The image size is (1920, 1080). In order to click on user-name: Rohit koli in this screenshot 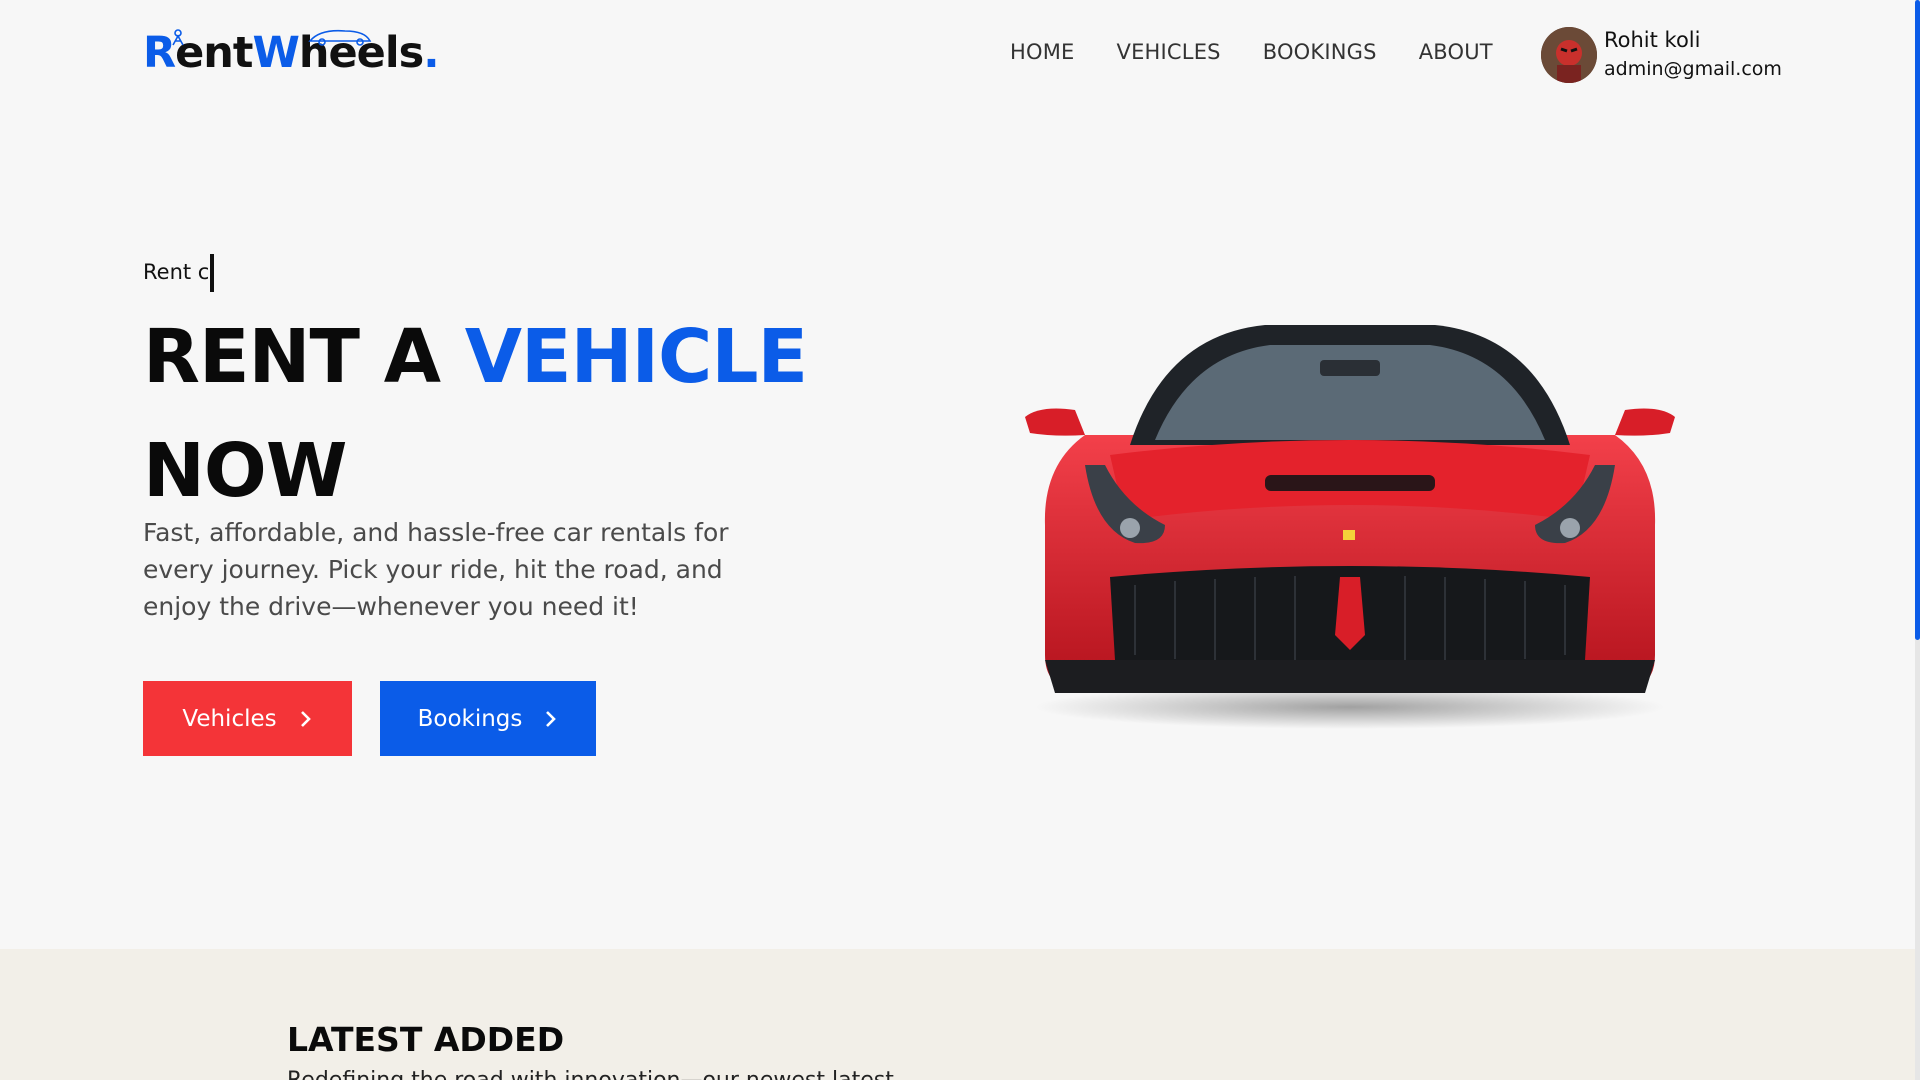, I will do `click(1652, 40)`.